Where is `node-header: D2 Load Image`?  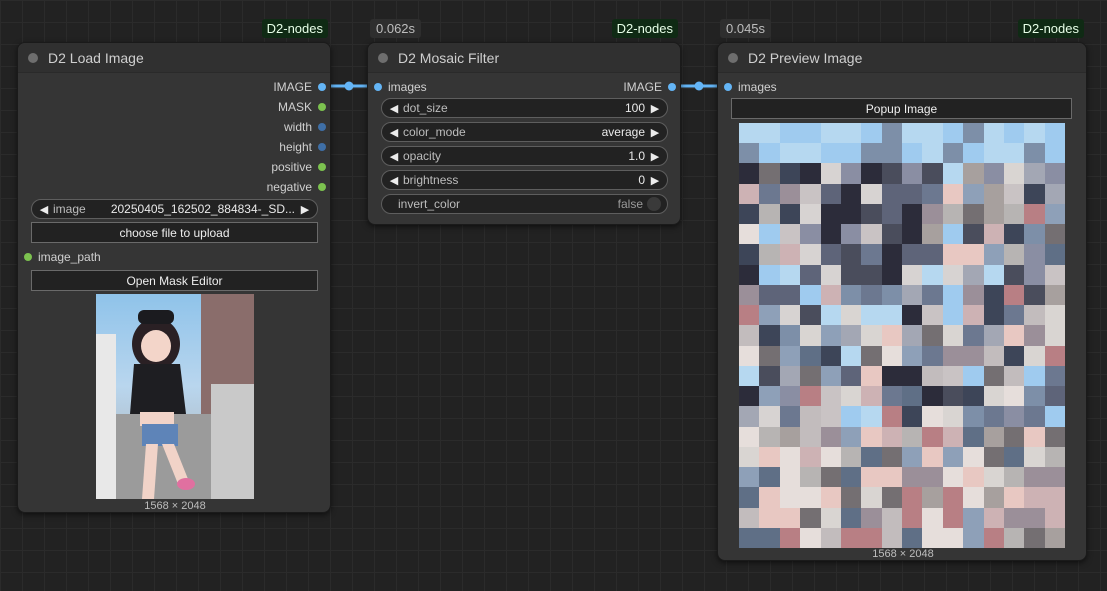 node-header: D2 Load Image is located at coordinates (174, 58).